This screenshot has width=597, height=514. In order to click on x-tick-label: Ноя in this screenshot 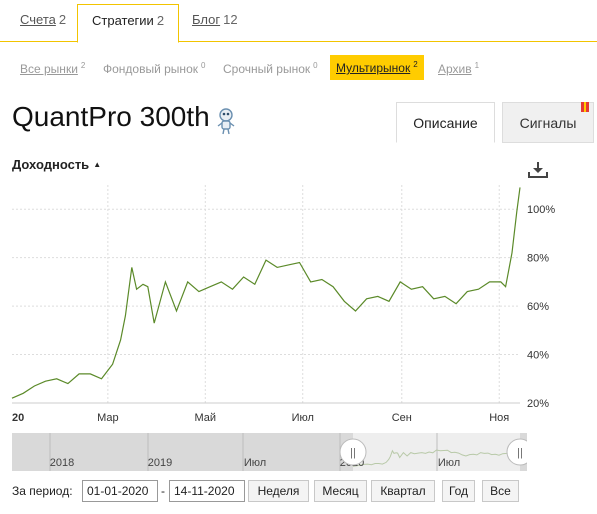, I will do `click(499, 418)`.